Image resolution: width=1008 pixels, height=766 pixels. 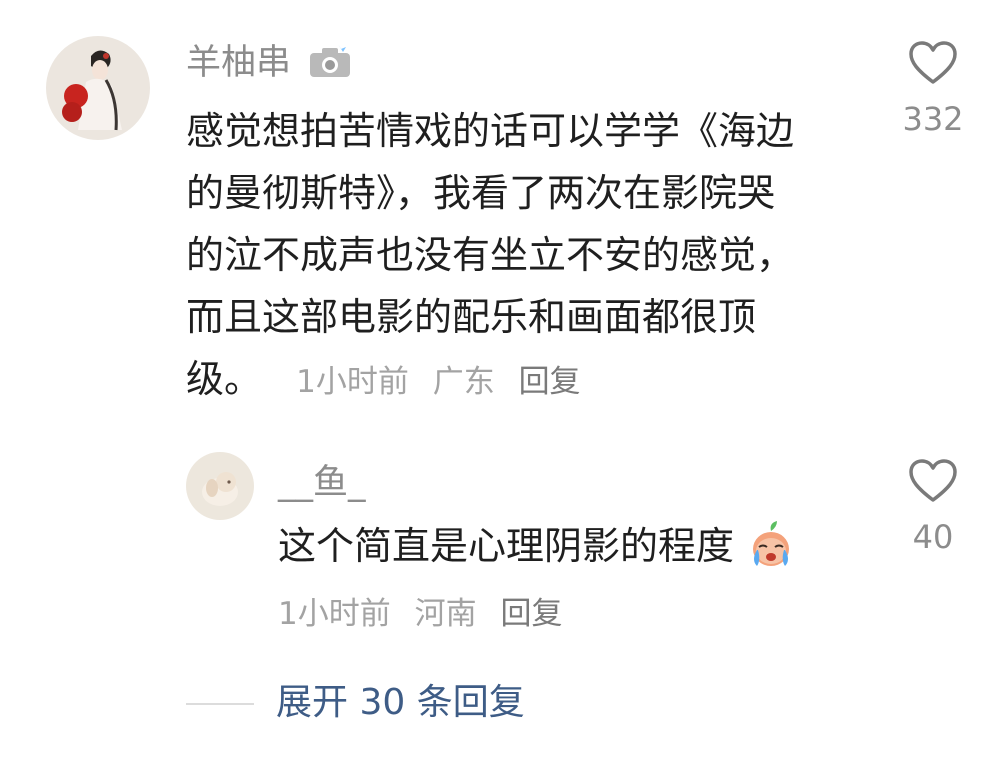 What do you see at coordinates (445, 614) in the screenshot?
I see `reply-location: 河南` at bounding box center [445, 614].